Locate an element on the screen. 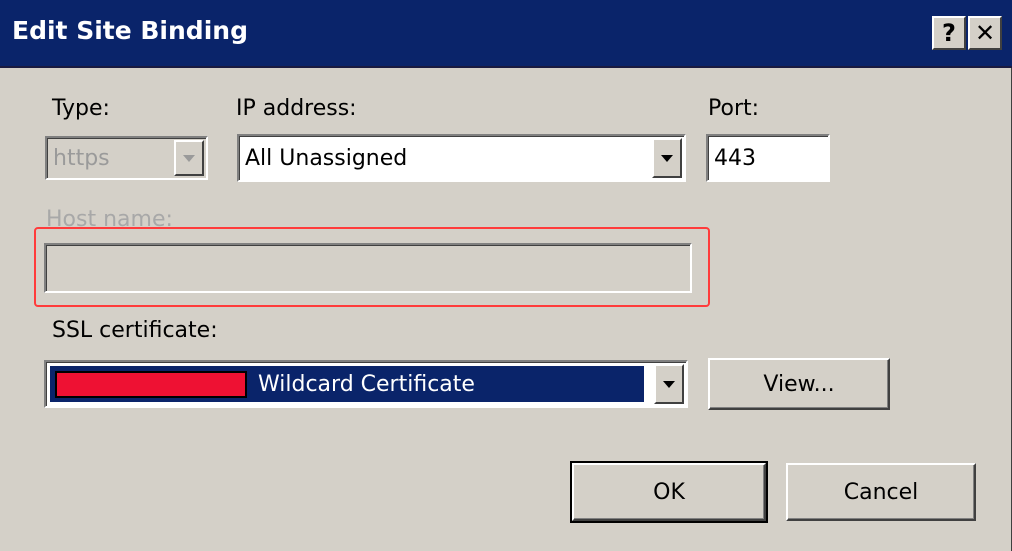  type-dropdown-arrow is located at coordinates (189, 158).